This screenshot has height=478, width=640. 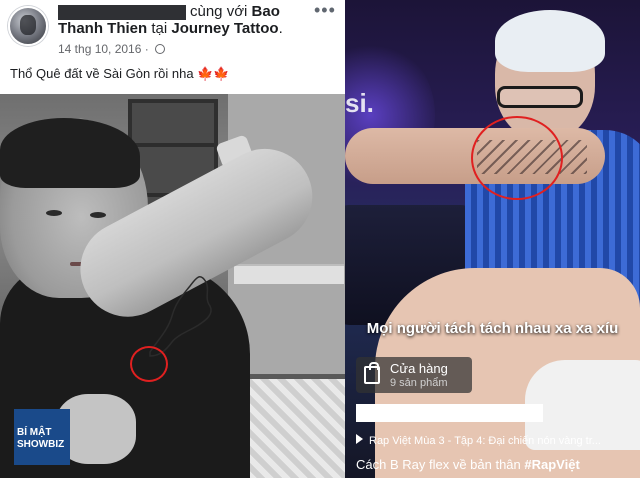 I want to click on with-label: cùng với, so click(x=219, y=11).